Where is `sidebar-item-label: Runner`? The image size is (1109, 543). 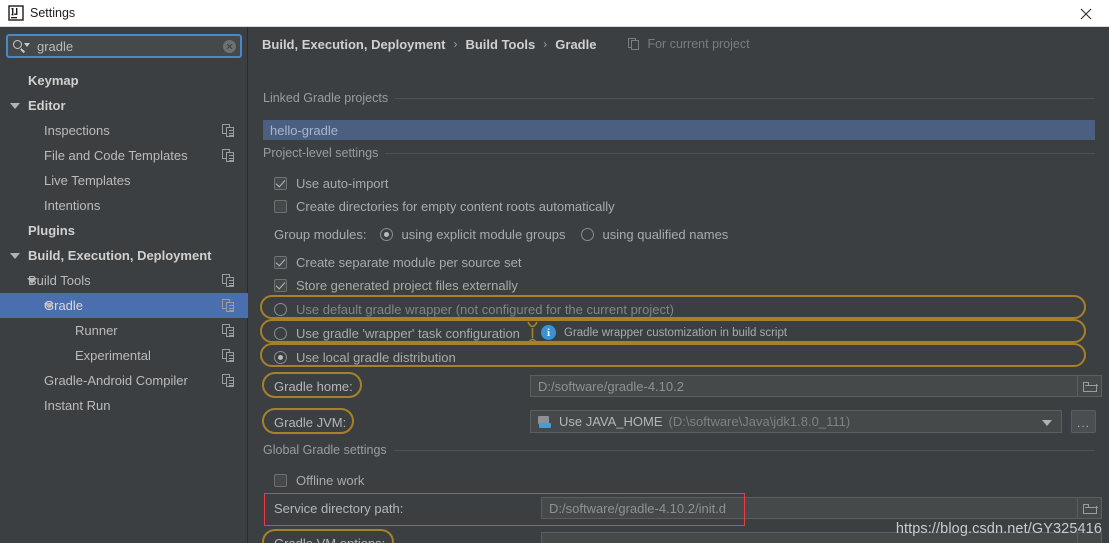 sidebar-item-label: Runner is located at coordinates (96, 330).